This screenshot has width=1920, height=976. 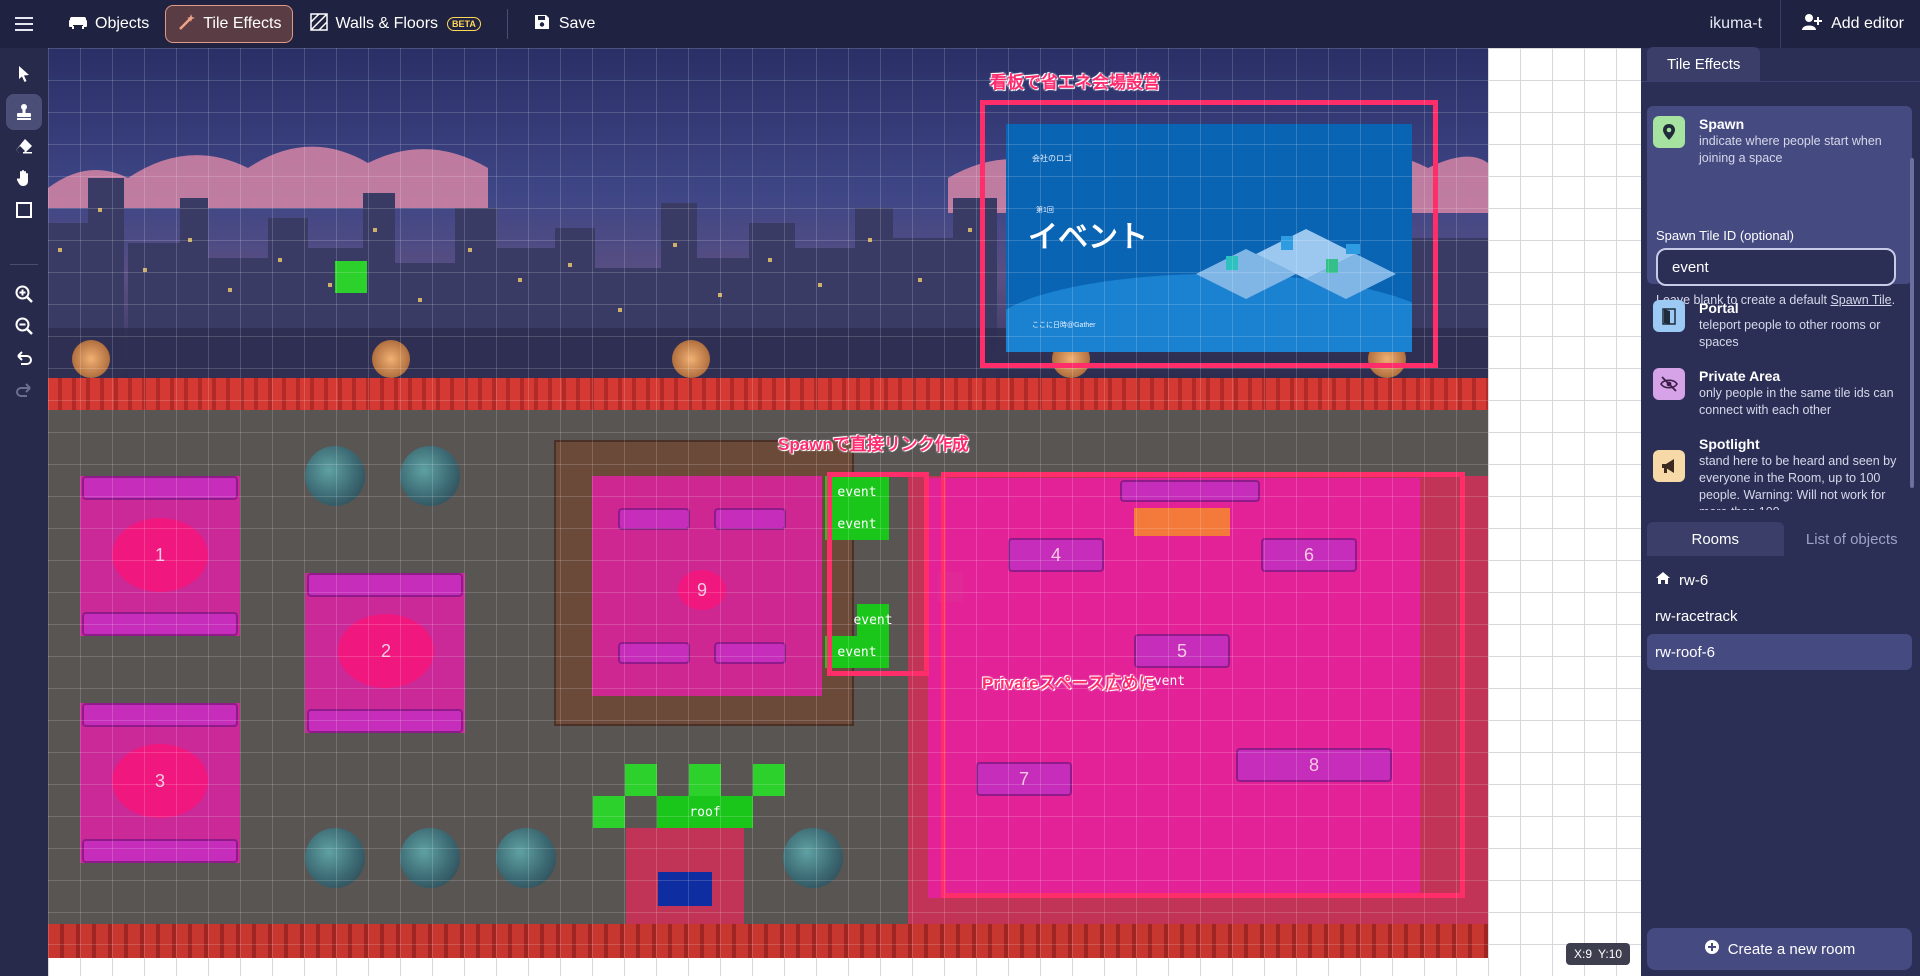 What do you see at coordinates (1023, 778) in the screenshot?
I see `table-7-number: 7` at bounding box center [1023, 778].